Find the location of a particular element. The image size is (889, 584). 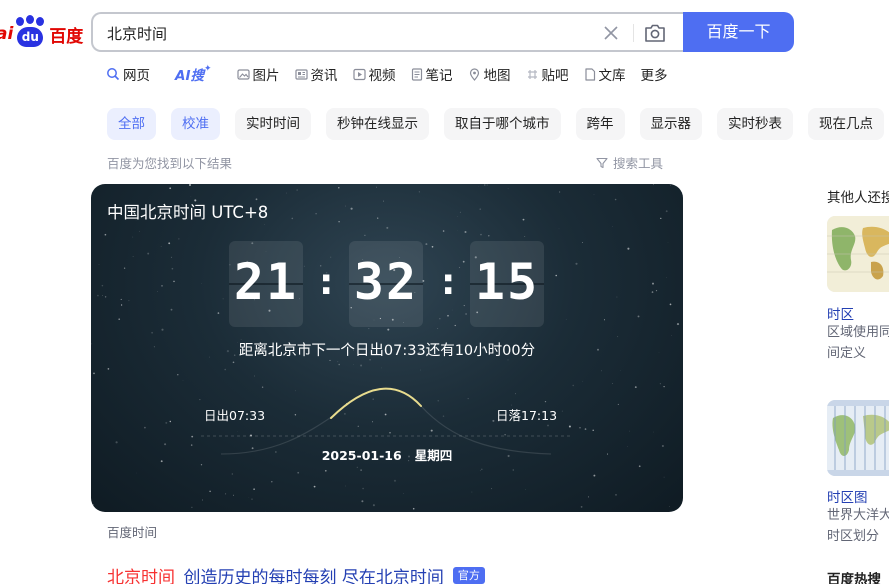

tab-news: 资讯 is located at coordinates (316, 74).